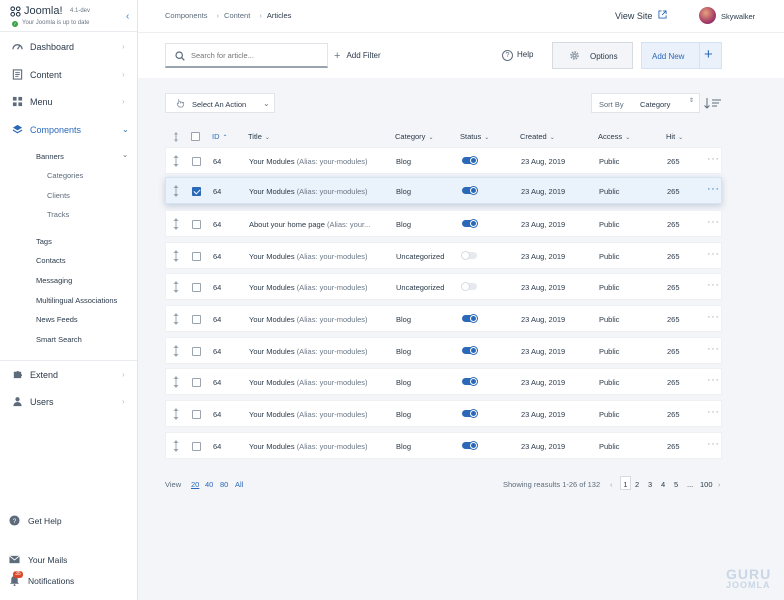 Image resolution: width=784 pixels, height=600 pixels. I want to click on column-header-created: Created ⌄, so click(537, 136).